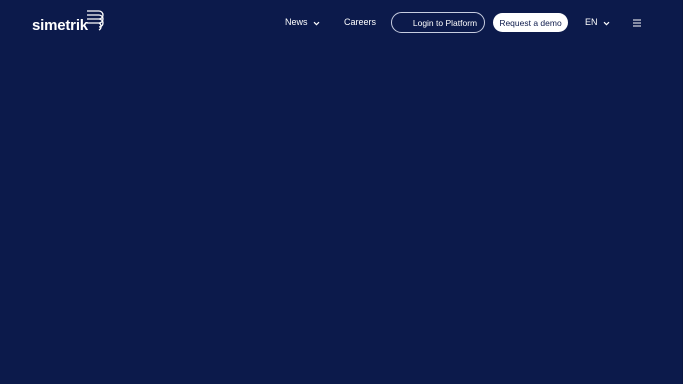 Image resolution: width=683 pixels, height=384 pixels. What do you see at coordinates (637, 22) in the screenshot?
I see `hamburger-icon` at bounding box center [637, 22].